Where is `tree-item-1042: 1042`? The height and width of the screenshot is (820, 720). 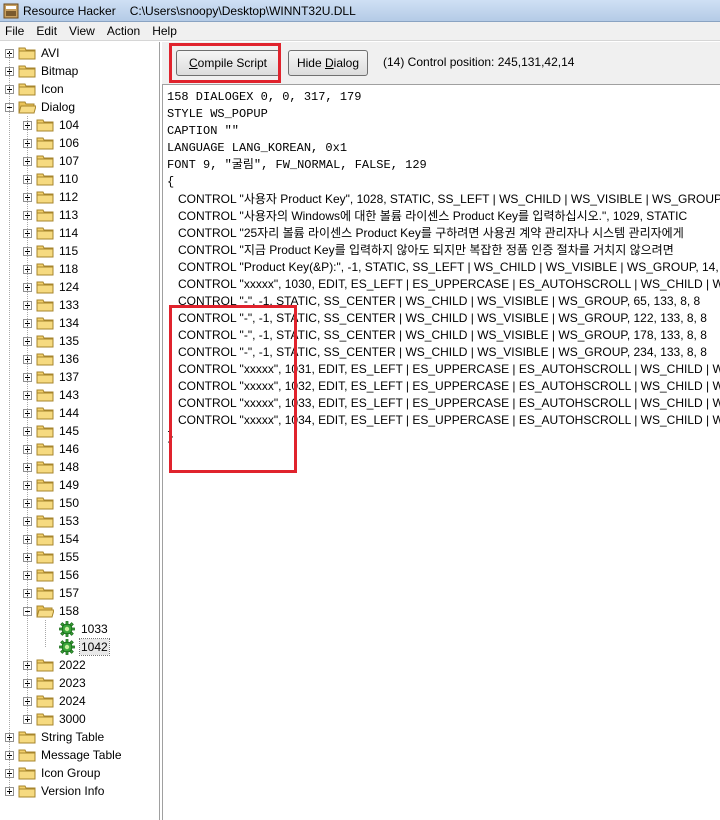 tree-item-1042: 1042 is located at coordinates (84, 647).